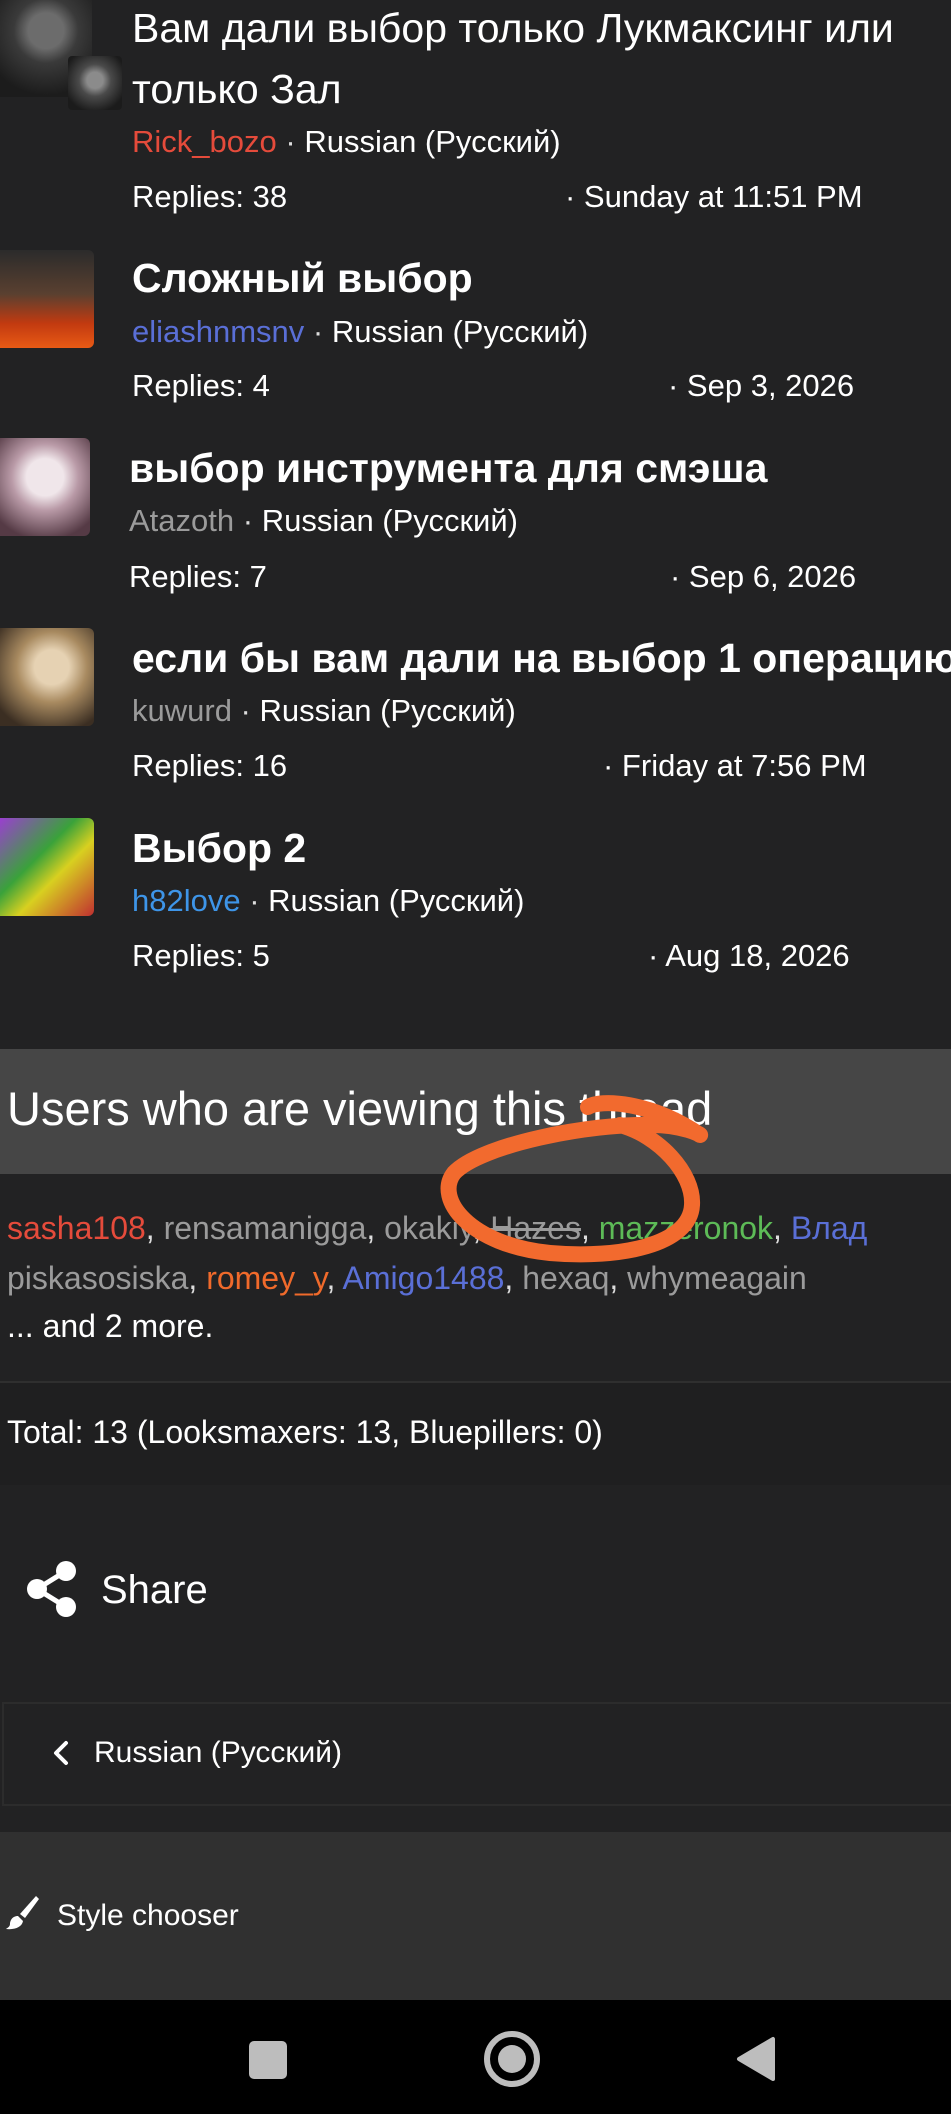 The height and width of the screenshot is (2114, 951). I want to click on thread-title: выбор инструмента для смэша, so click(448, 468).